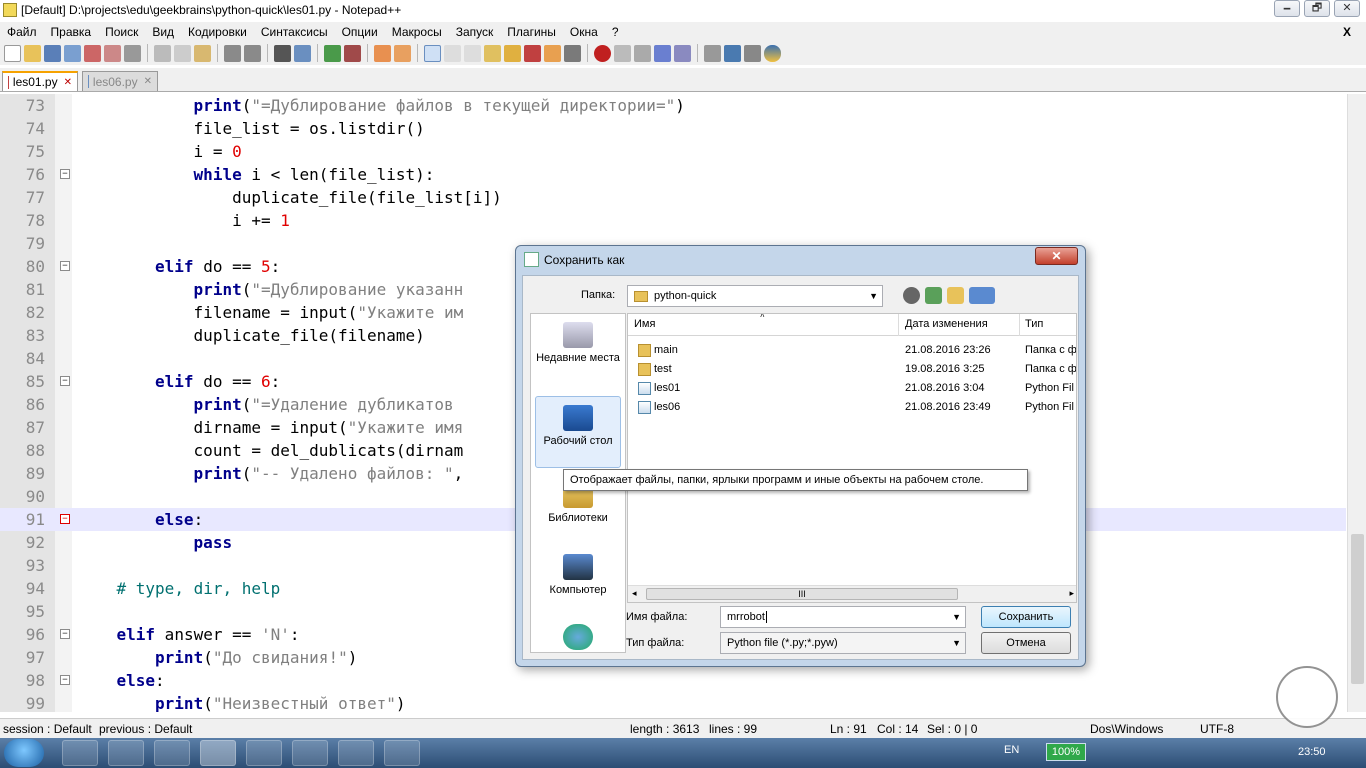 Image resolution: width=1366 pixels, height=768 pixels. What do you see at coordinates (120, 81) in the screenshot?
I see `tab-les06: les06.py ✕` at bounding box center [120, 81].